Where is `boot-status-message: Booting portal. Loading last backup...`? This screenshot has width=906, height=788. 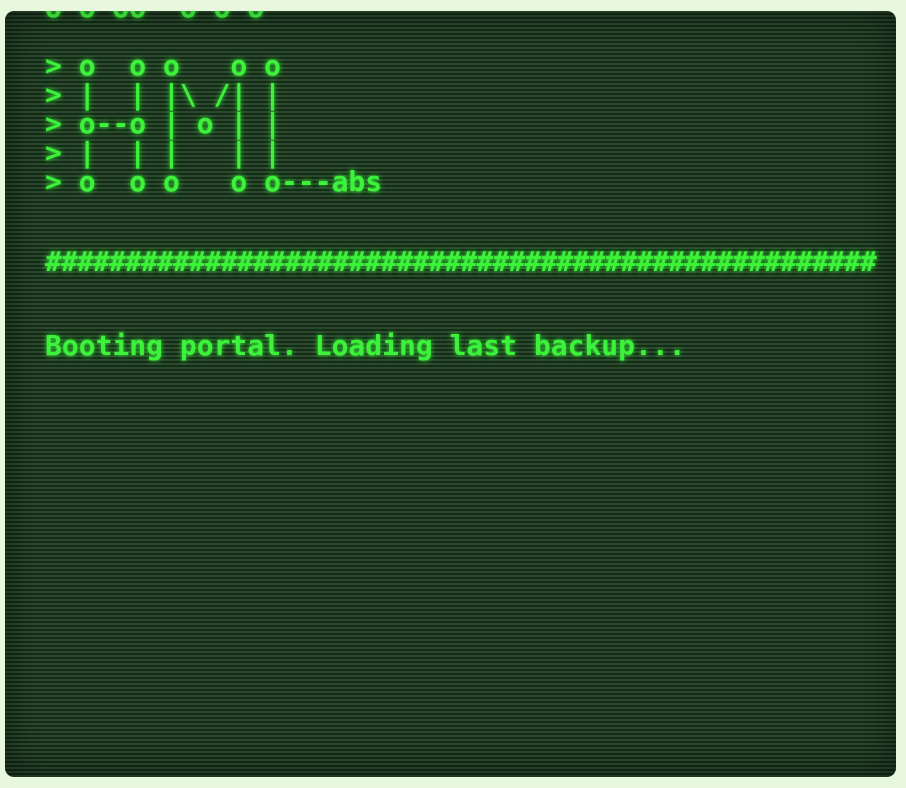 boot-status-message: Booting portal. Loading last backup... is located at coordinates (365, 345).